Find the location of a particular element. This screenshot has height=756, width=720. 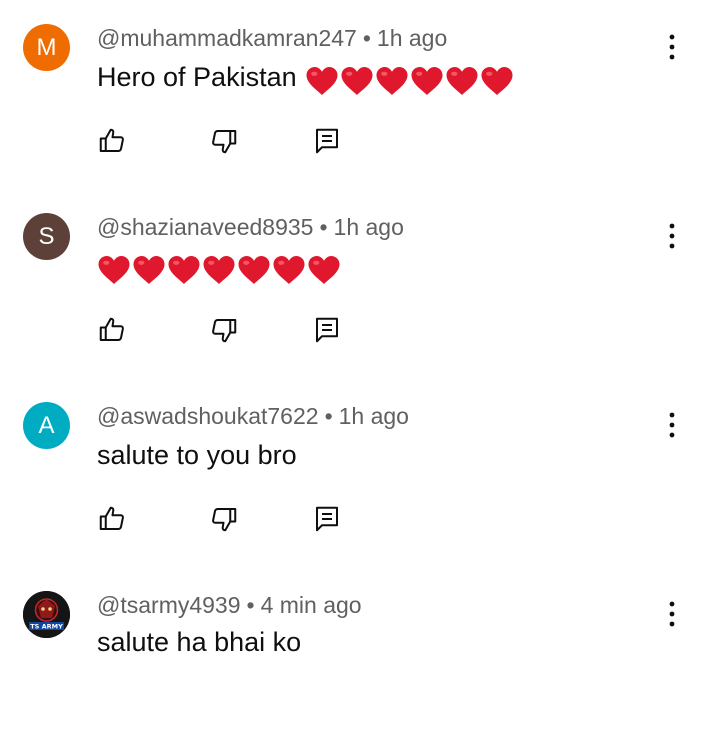

avatar: M is located at coordinates (46, 47).